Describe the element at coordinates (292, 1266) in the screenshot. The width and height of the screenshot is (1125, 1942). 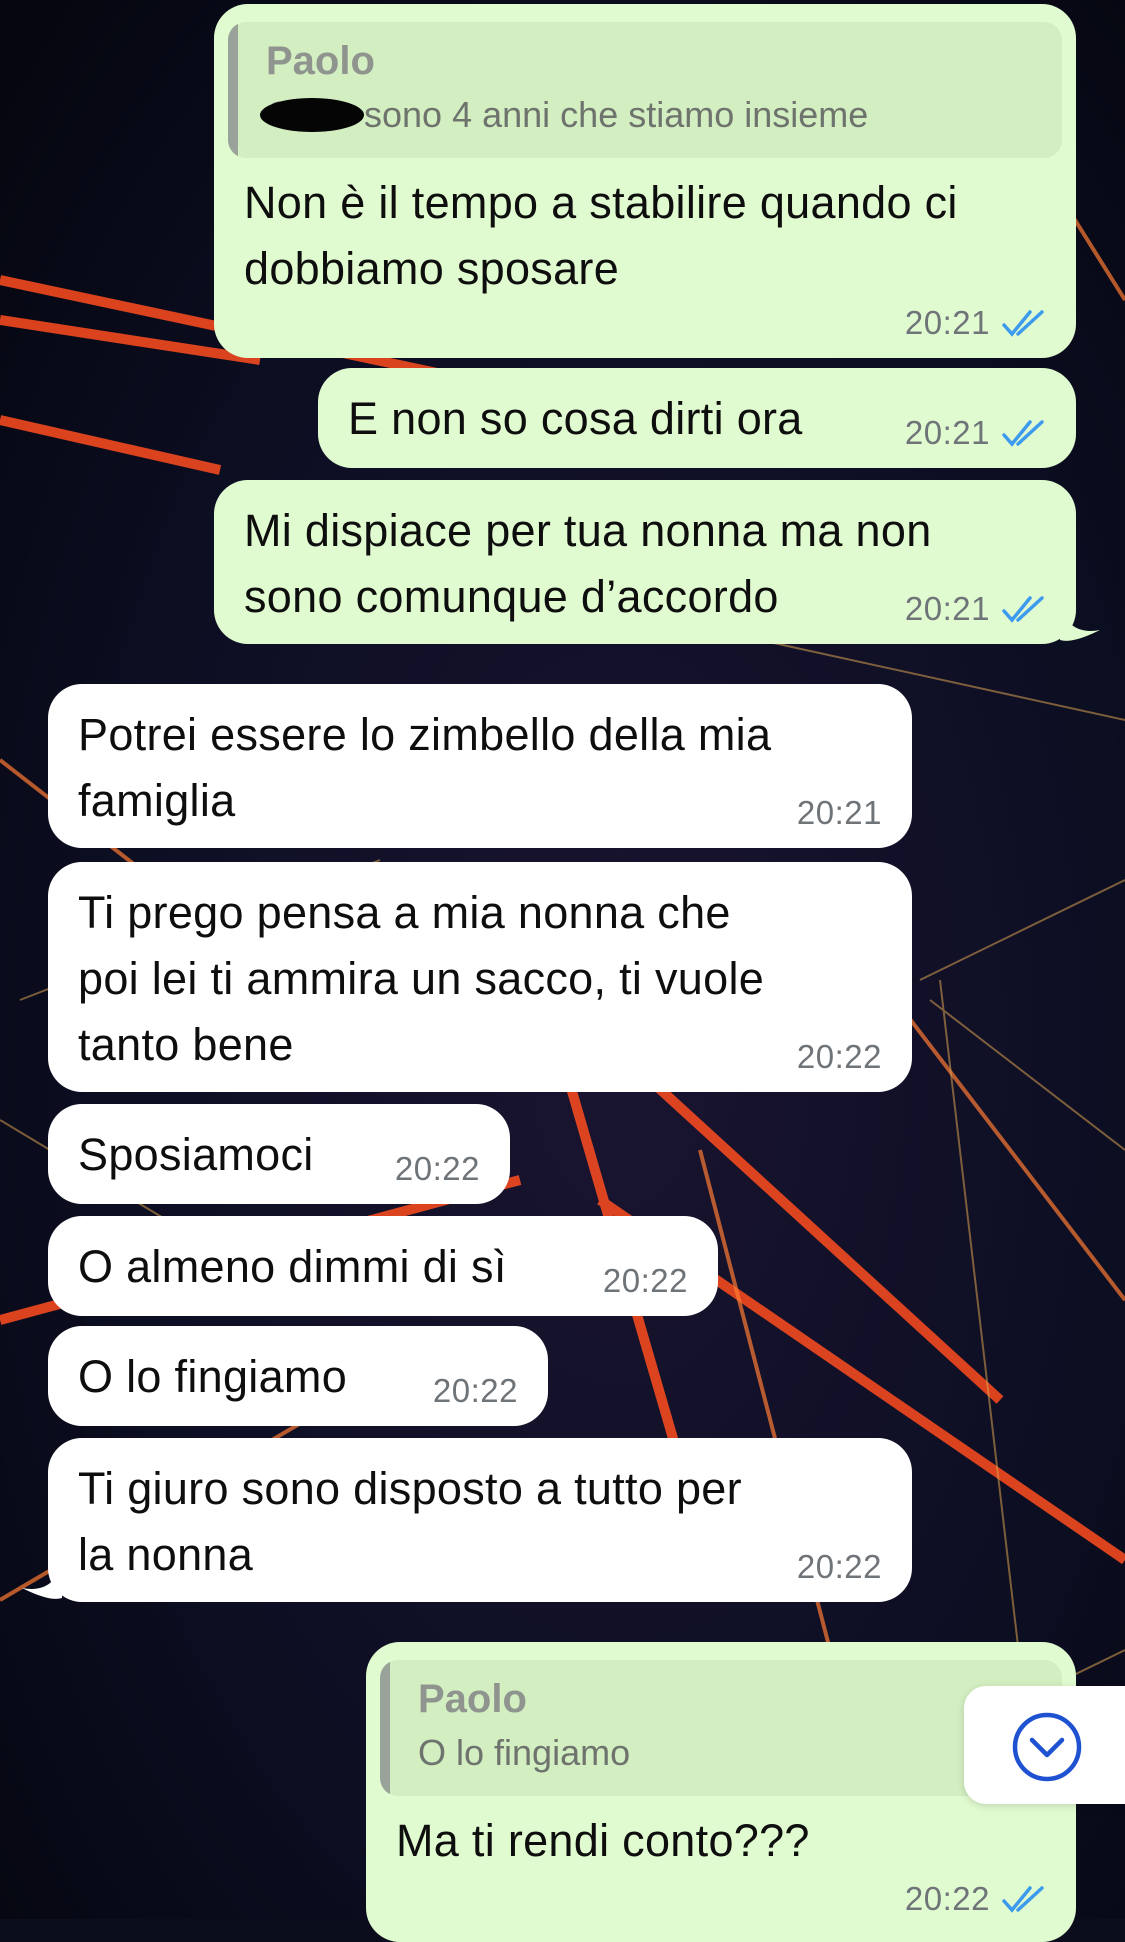
I see `message-text: O almeno dimmi di sì` at that location.